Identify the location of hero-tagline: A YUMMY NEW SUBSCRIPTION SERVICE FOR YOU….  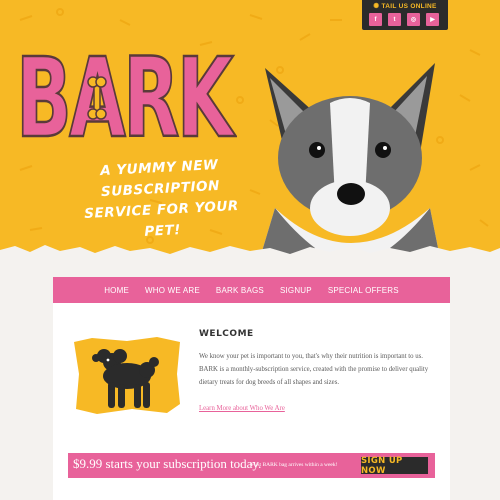
(161, 198).